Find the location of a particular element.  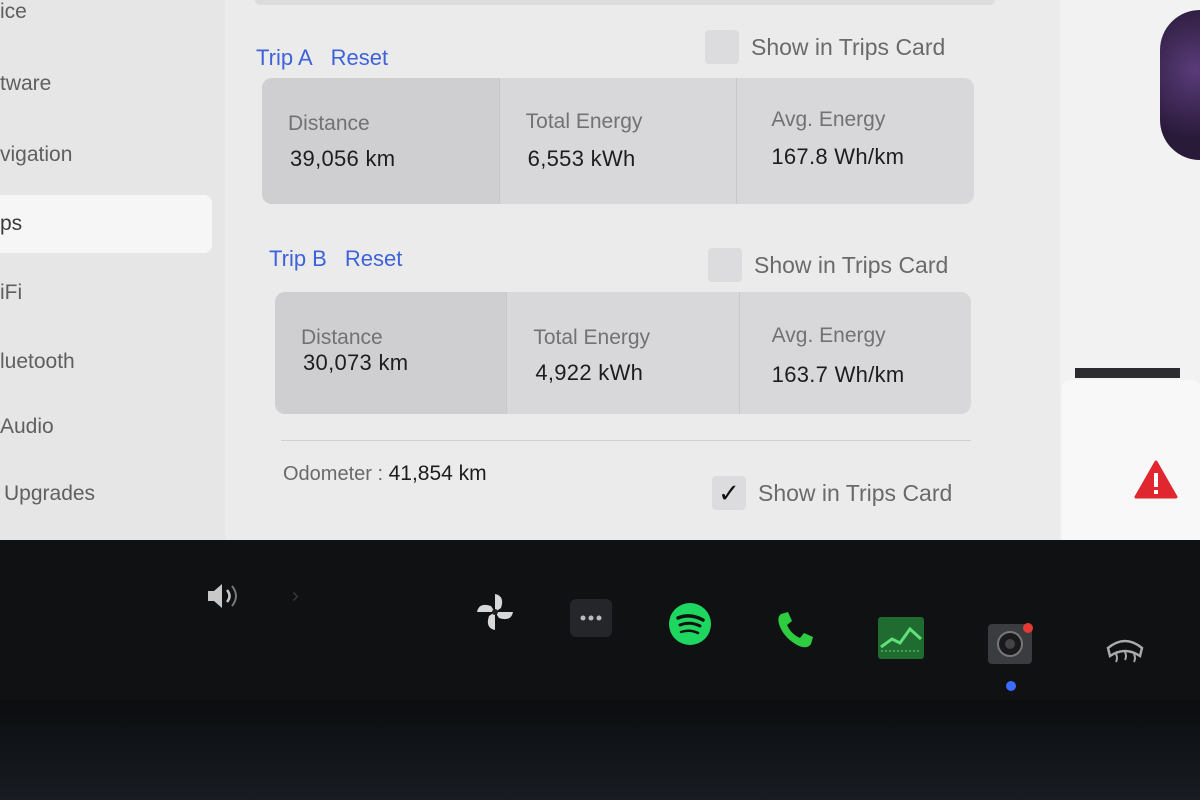

trip-a-avg-energy: Avg. Energy 167.8 Wh/km is located at coordinates (855, 141).